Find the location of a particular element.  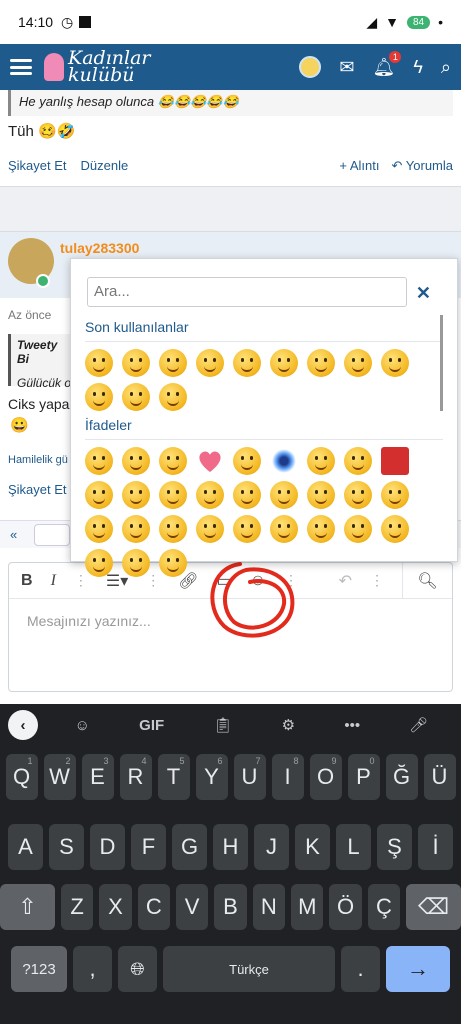

site-logo: Kadınlar kulübü is located at coordinates (97, 67).